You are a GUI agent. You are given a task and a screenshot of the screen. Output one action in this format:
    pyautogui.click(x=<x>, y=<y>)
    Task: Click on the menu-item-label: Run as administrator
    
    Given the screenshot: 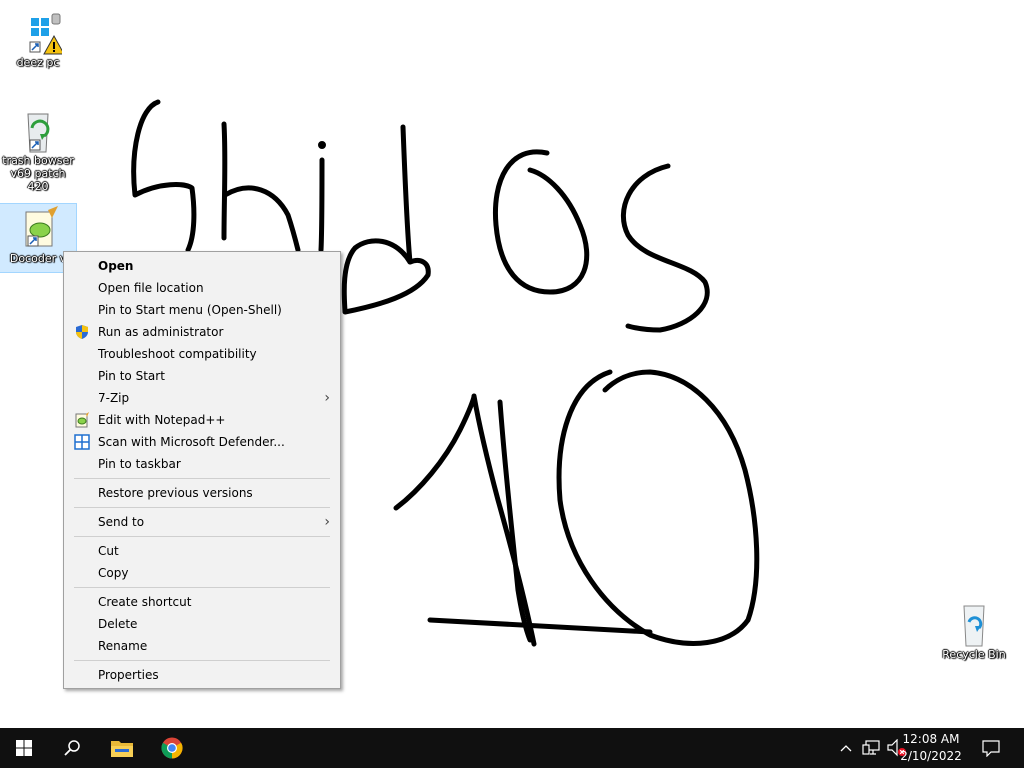 What is the action you would take?
    pyautogui.click(x=161, y=332)
    